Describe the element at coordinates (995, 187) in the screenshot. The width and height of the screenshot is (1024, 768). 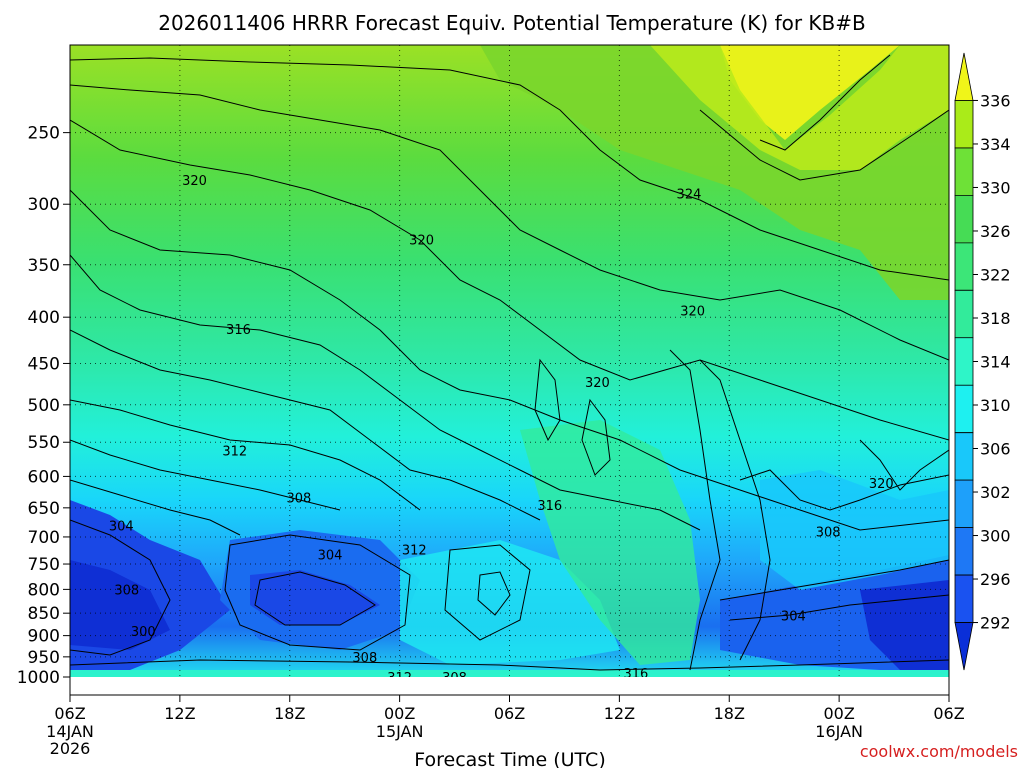
I see `colorbar-label: 330` at that location.